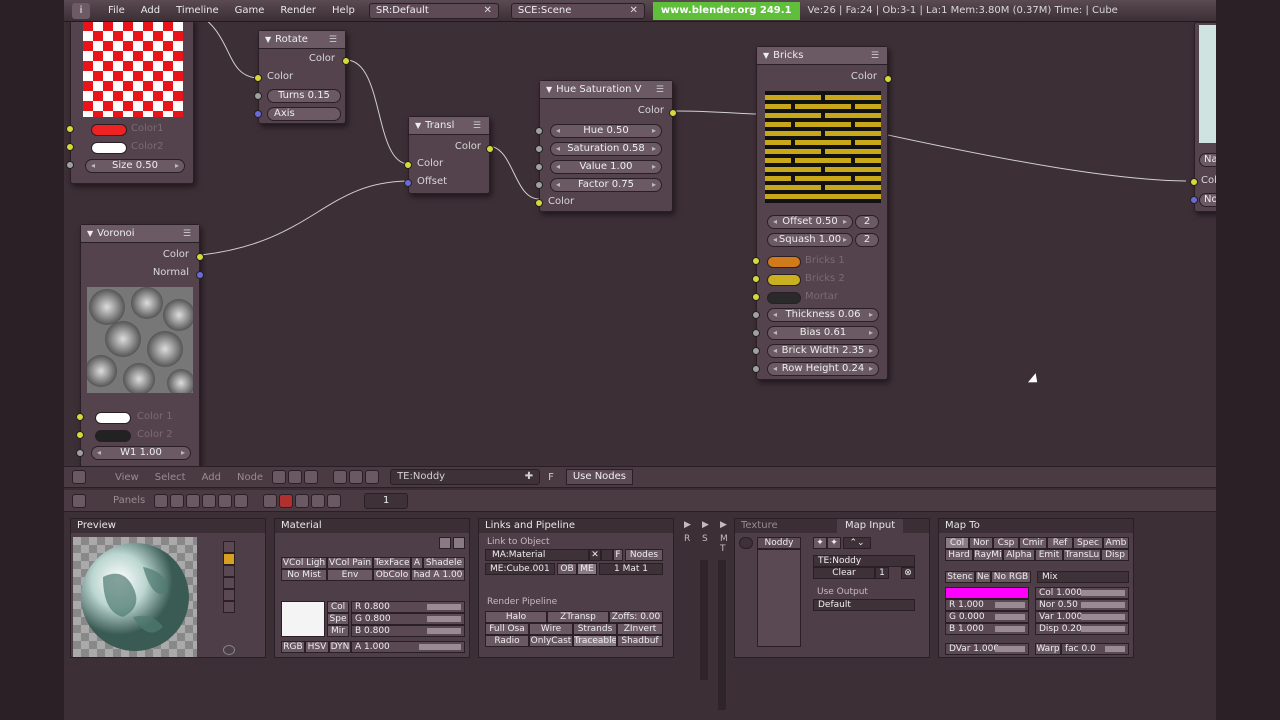 The width and height of the screenshot is (1280, 720). What do you see at coordinates (822, 56) in the screenshot?
I see `node-header: ▼ Bricks ☰` at bounding box center [822, 56].